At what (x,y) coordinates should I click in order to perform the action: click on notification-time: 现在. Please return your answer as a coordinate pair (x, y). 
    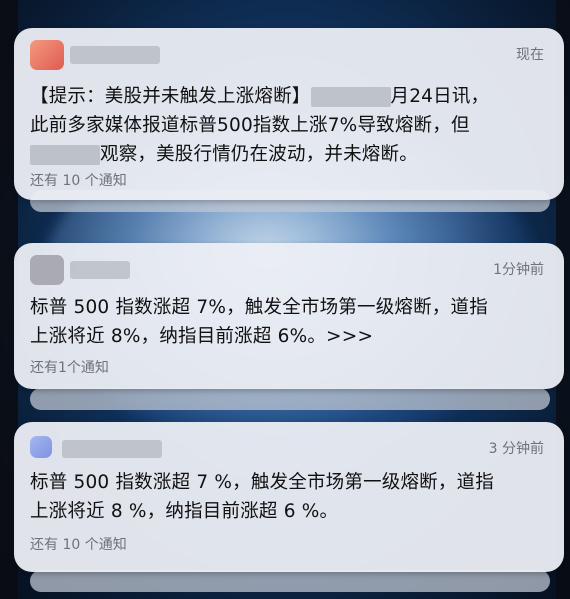
    Looking at the image, I should click on (530, 55).